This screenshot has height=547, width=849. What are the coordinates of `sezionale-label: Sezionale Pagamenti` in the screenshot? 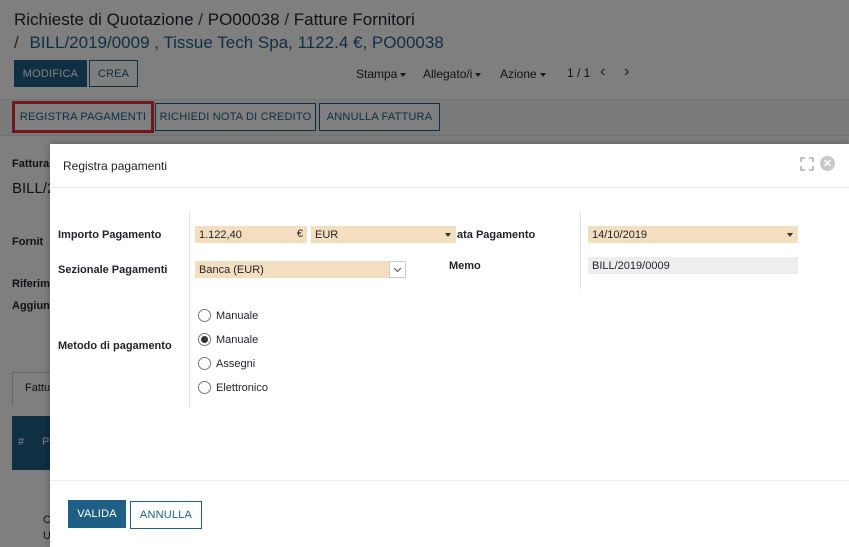 It's located at (113, 270).